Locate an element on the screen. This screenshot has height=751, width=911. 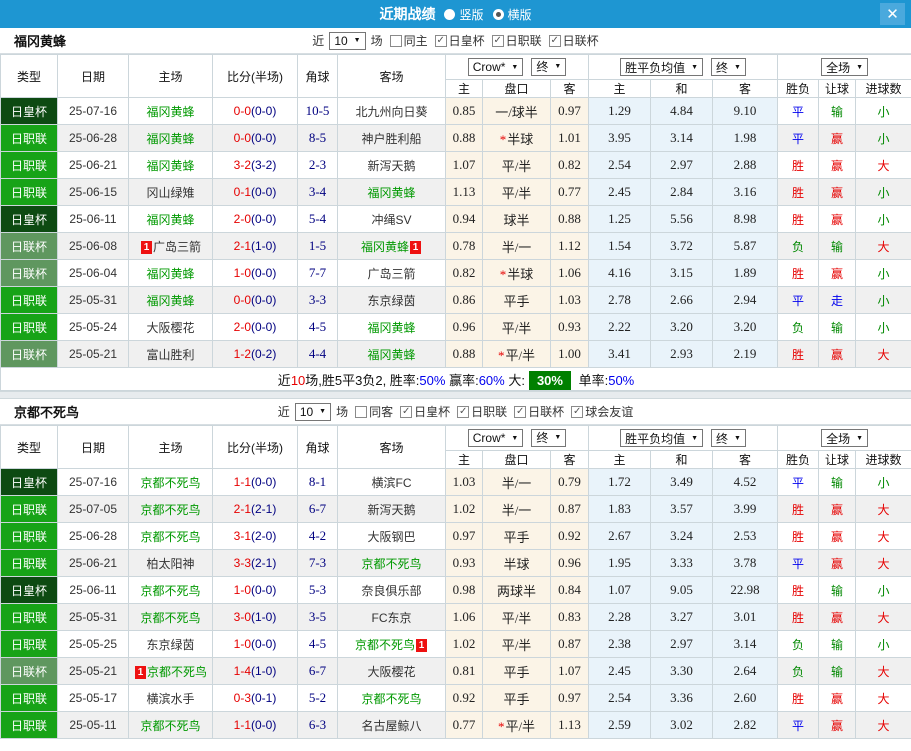
cell-euro-draw-odds: 3.02 is located at coordinates (682, 725).